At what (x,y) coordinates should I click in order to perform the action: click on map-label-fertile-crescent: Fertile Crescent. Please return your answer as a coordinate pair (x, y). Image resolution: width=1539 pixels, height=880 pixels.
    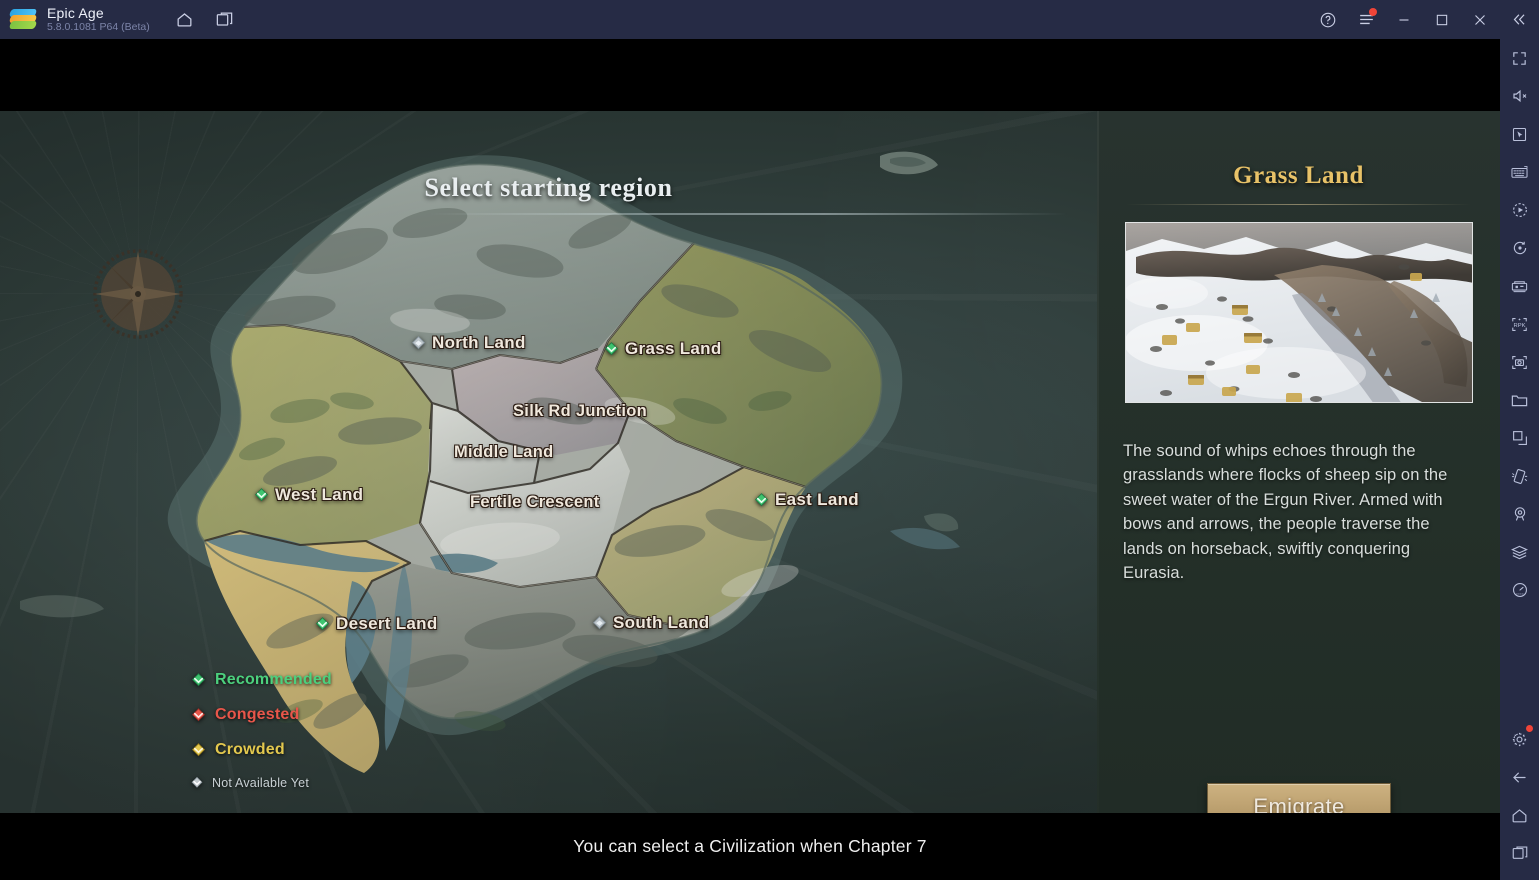
    Looking at the image, I should click on (535, 502).